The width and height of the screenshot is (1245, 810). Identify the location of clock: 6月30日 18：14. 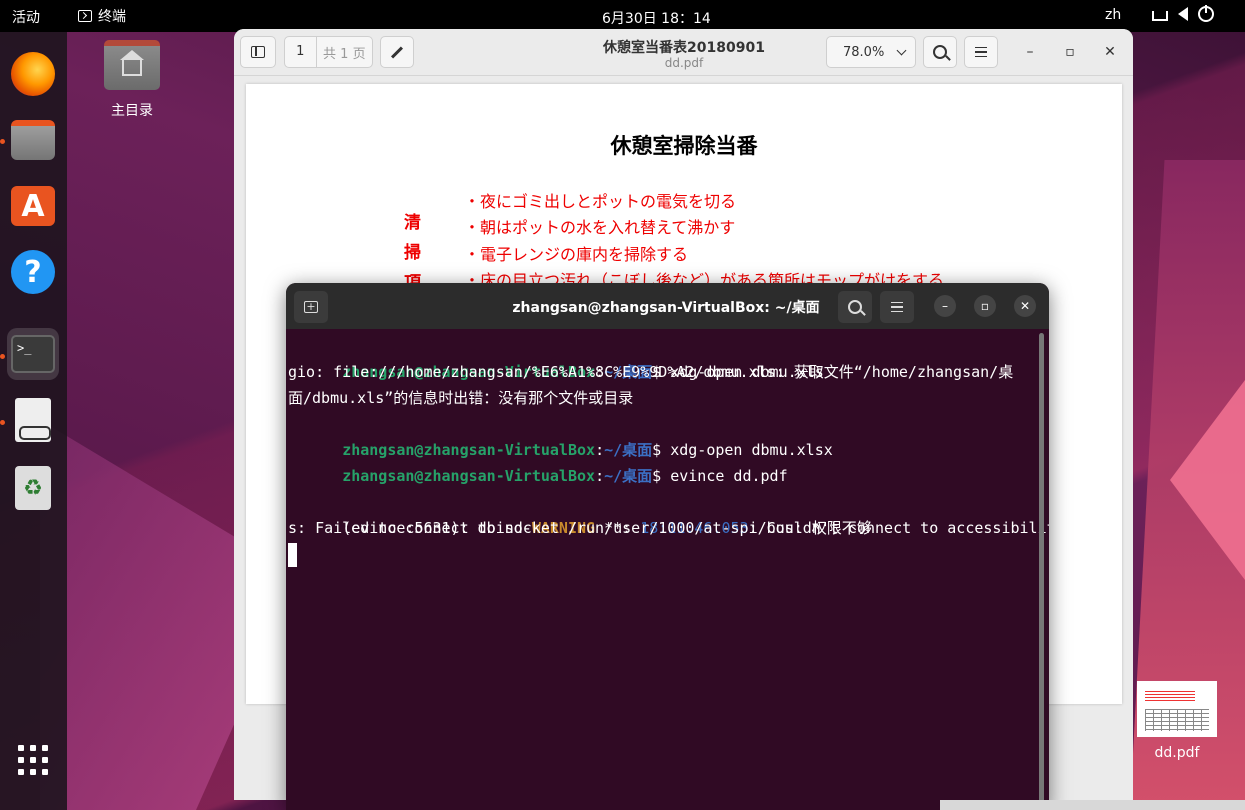
(656, 18).